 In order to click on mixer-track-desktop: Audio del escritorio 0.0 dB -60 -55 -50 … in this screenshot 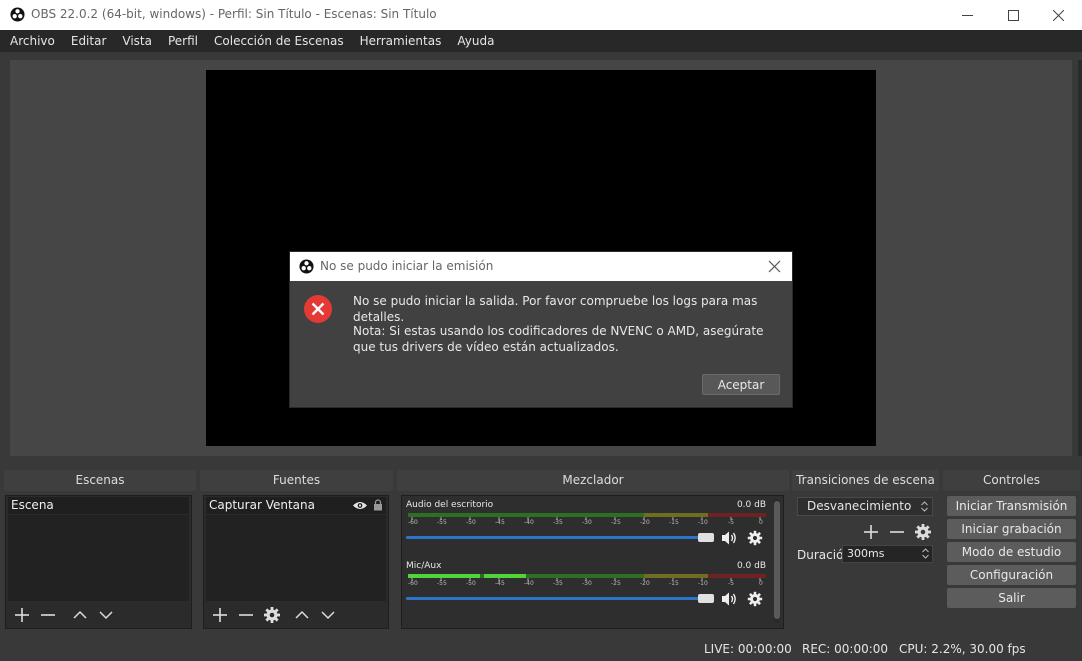, I will do `click(586, 525)`.